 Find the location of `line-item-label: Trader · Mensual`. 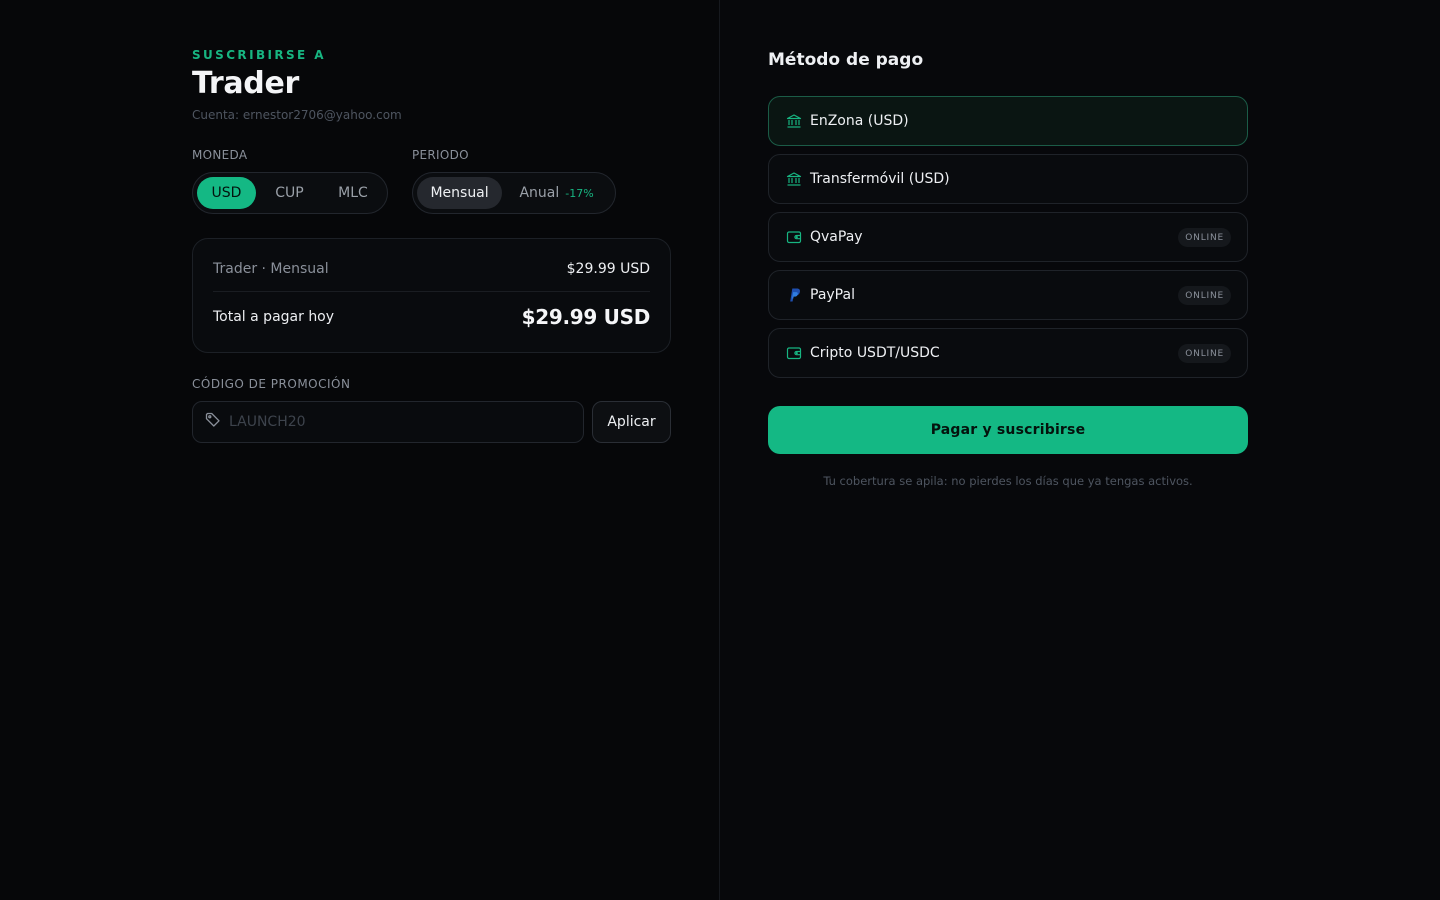

line-item-label: Trader · Mensual is located at coordinates (271, 269).